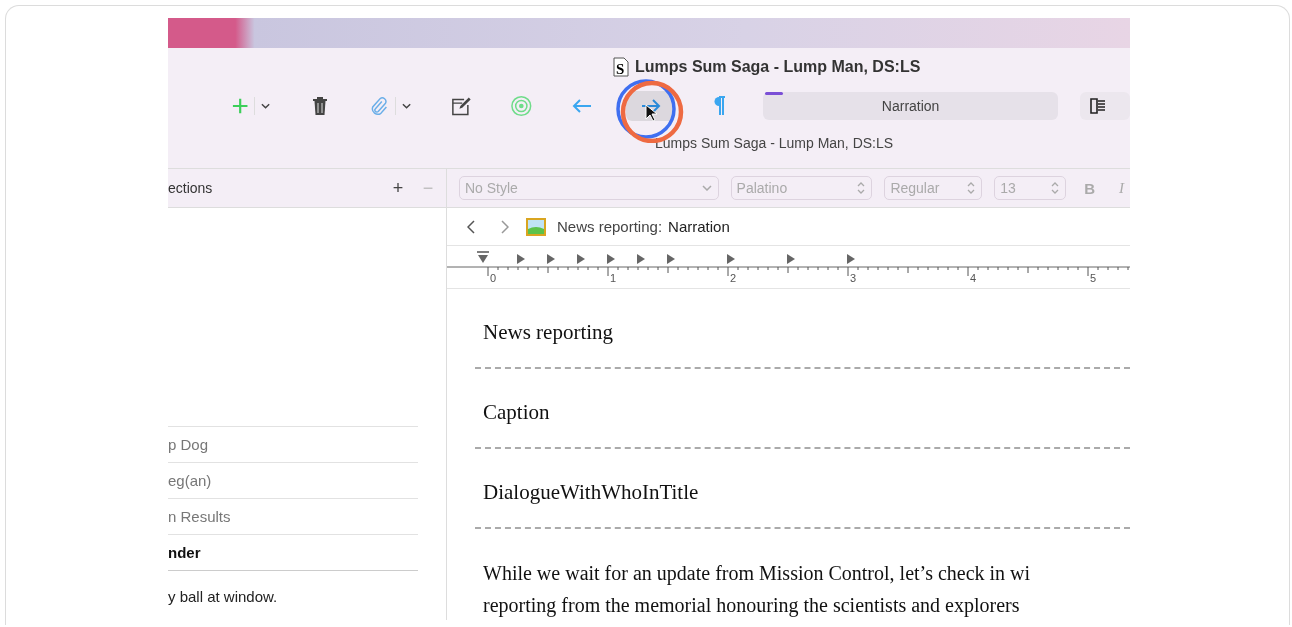  I want to click on paperclip-icon, so click(379, 106).